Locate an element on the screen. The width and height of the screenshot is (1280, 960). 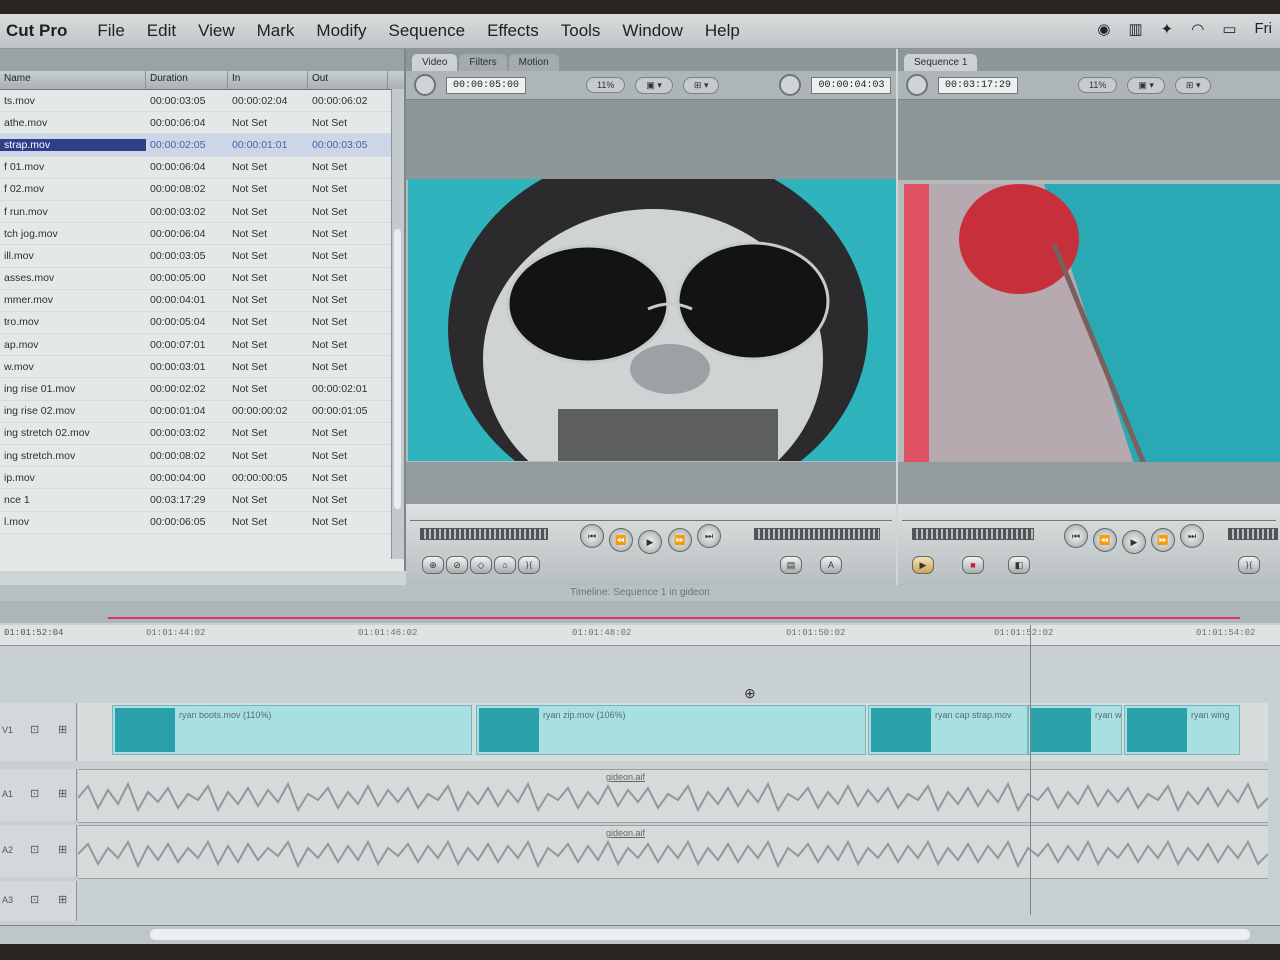
play-around-icon: ⏩ is located at coordinates (680, 540).